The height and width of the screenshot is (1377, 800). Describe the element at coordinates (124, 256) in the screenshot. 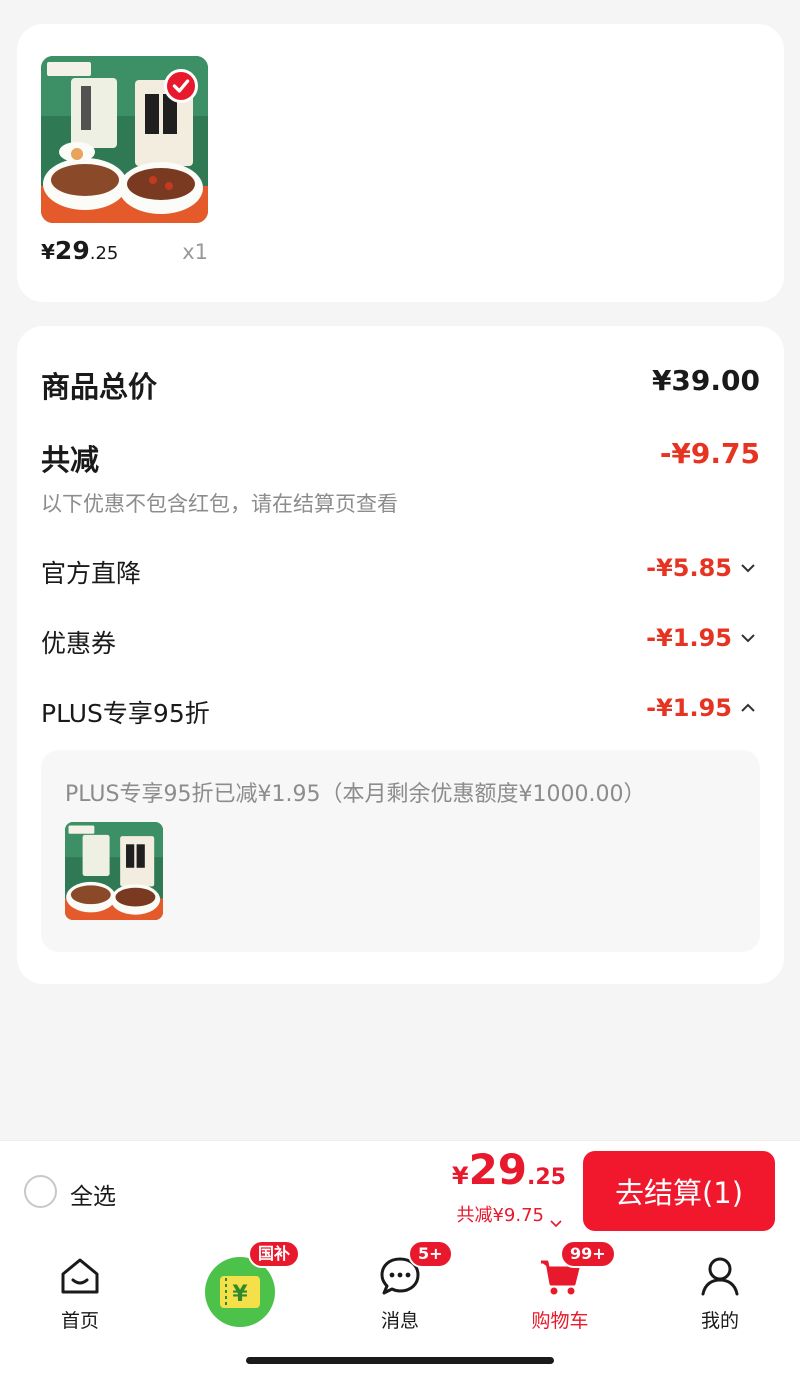

I see `product-price-row: ¥29.25 x1` at that location.